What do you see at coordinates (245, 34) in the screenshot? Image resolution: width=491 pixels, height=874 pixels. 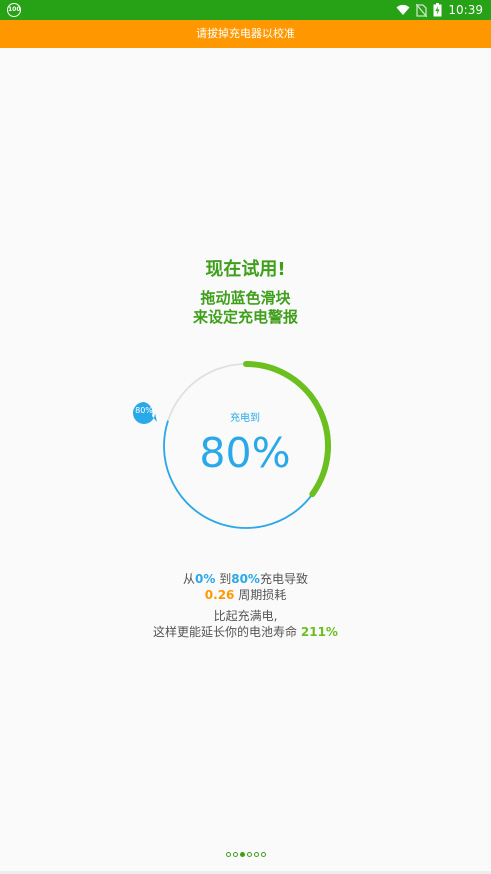 I see `unplug-charger-banner: 请拔掉充电器以校准` at bounding box center [245, 34].